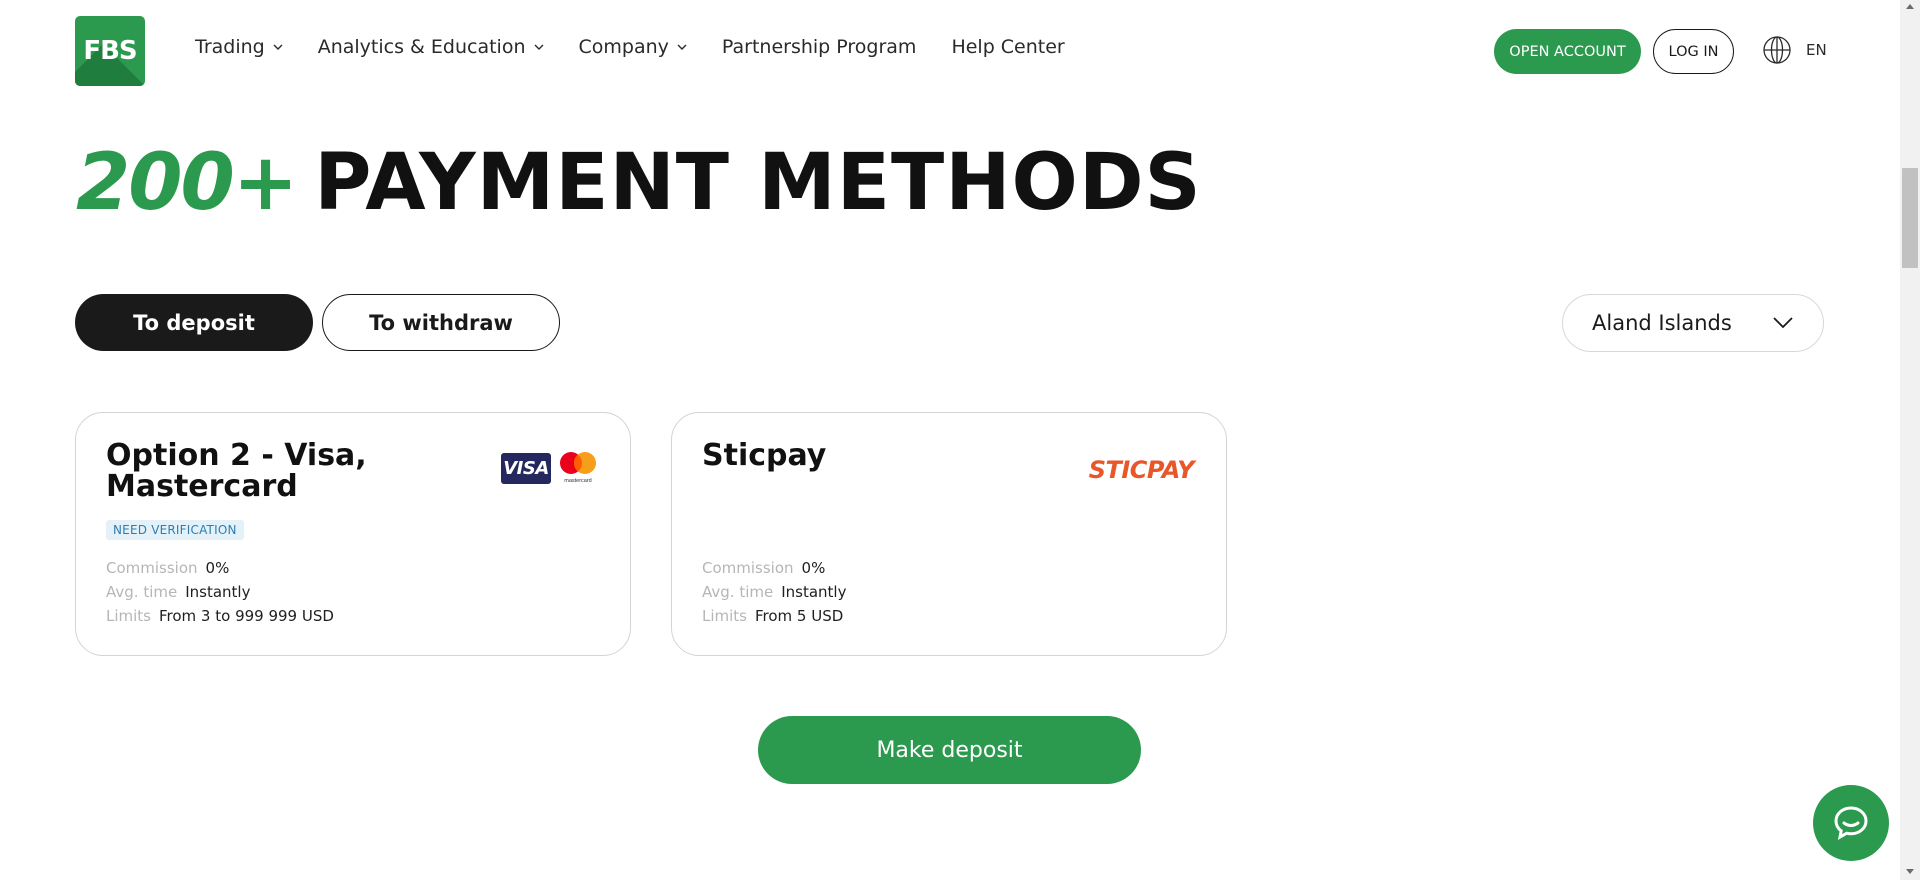  What do you see at coordinates (236, 471) in the screenshot?
I see `payment-method-name: Option 2 - Visa, Mastercard` at bounding box center [236, 471].